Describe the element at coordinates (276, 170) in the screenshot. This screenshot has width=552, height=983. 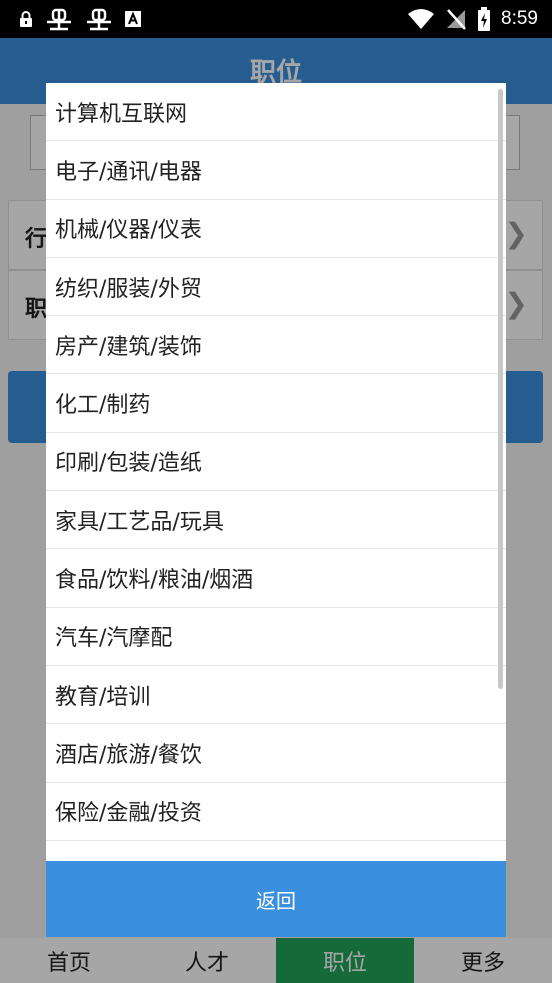
I see `list-item: 电子/通讯/电器` at that location.